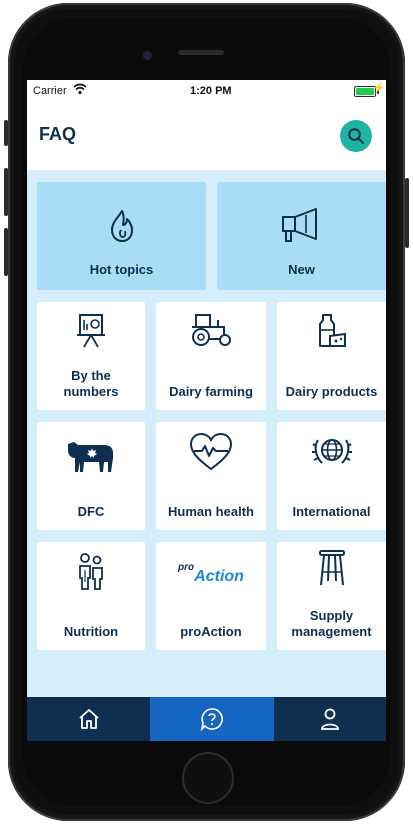 The image size is (413, 826). Describe the element at coordinates (211, 631) in the screenshot. I see `tile-label: proAction` at that location.